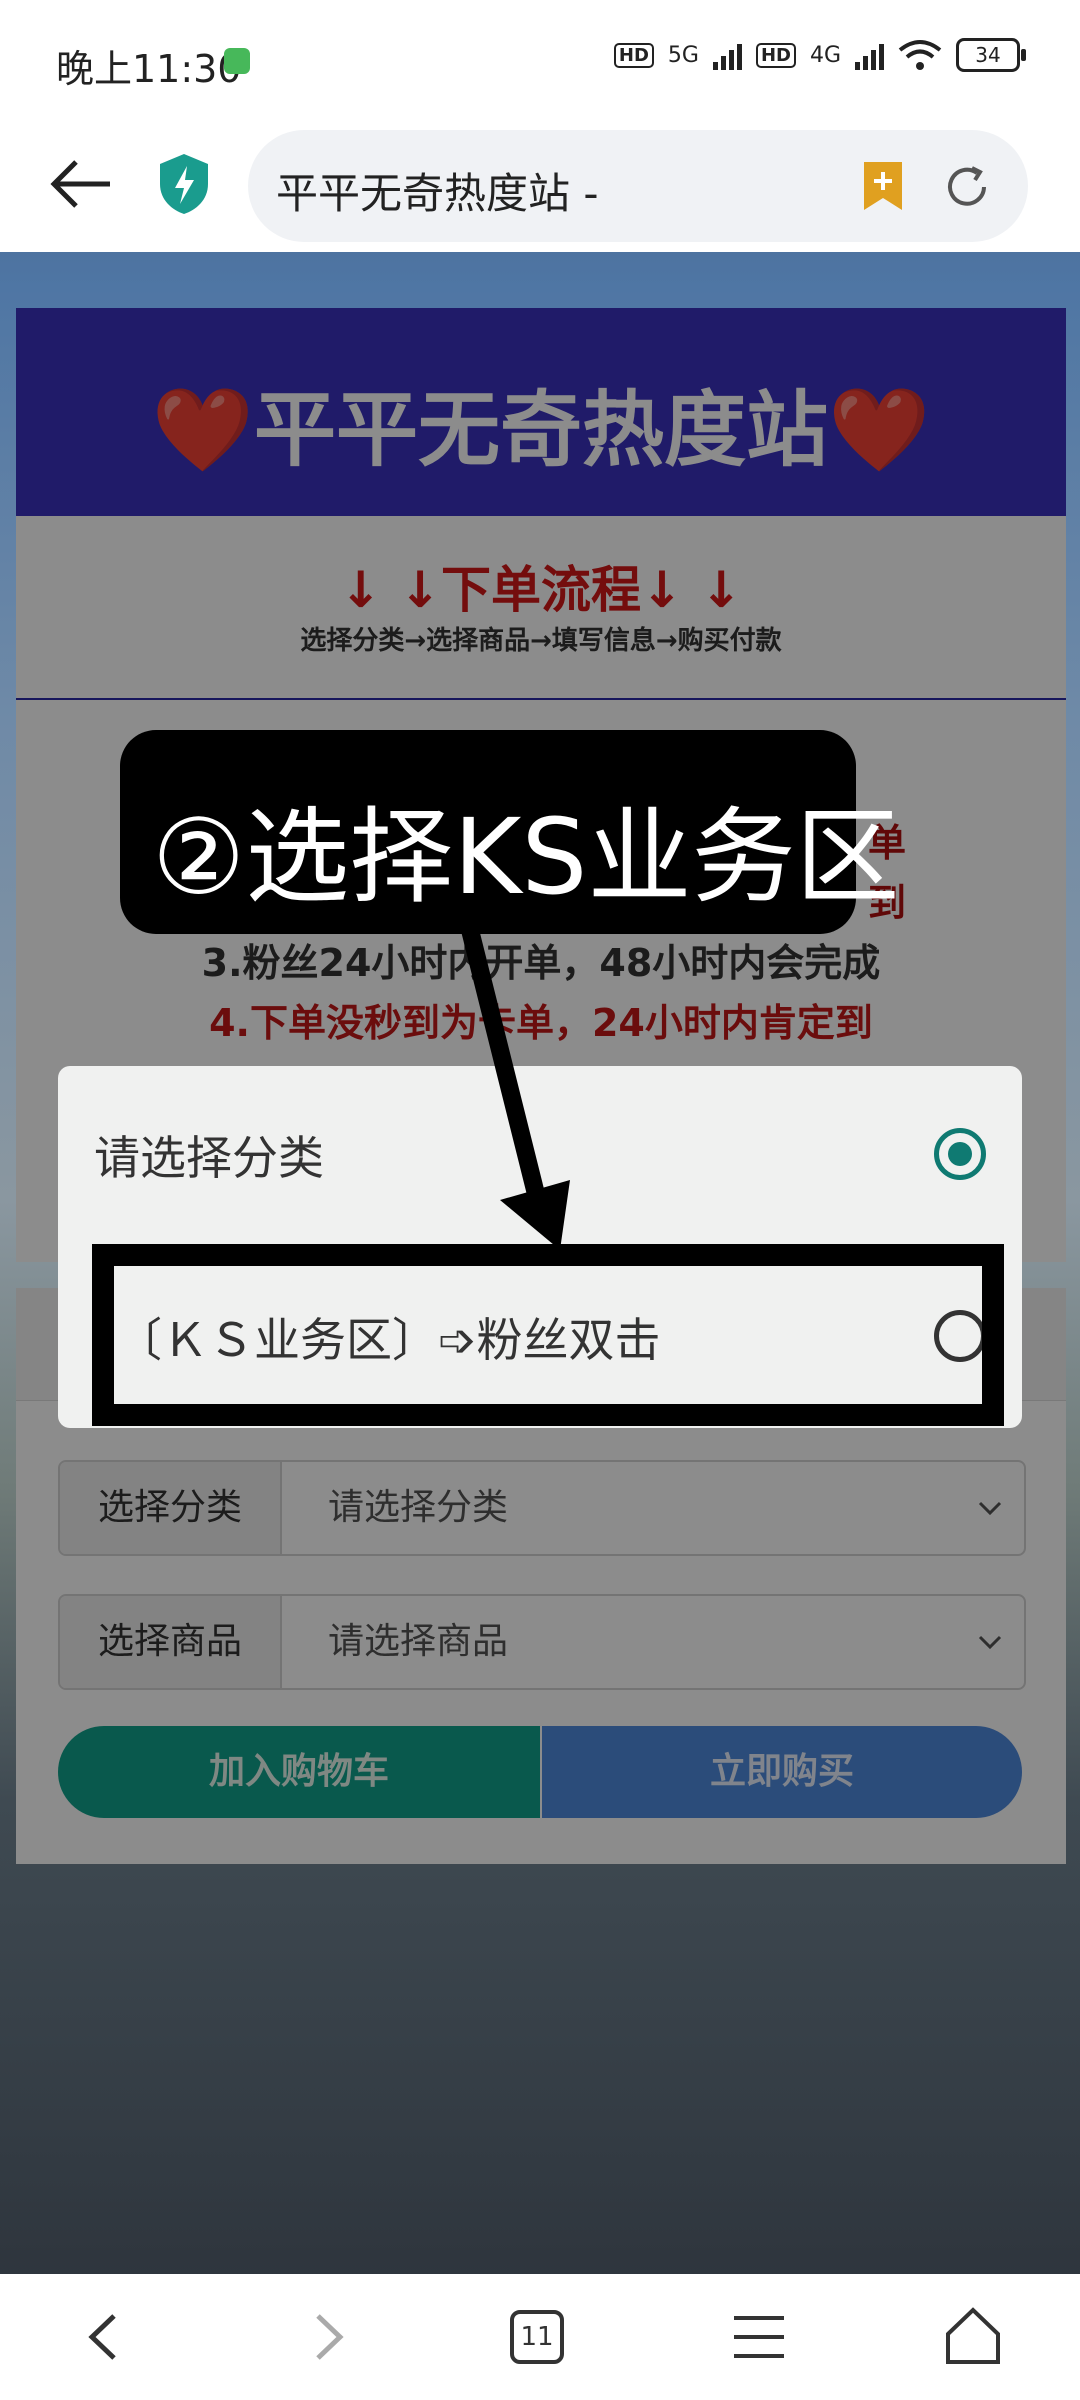 This screenshot has width=1080, height=2400. I want to click on address-bar: 平平无奇热度站 -, so click(638, 186).